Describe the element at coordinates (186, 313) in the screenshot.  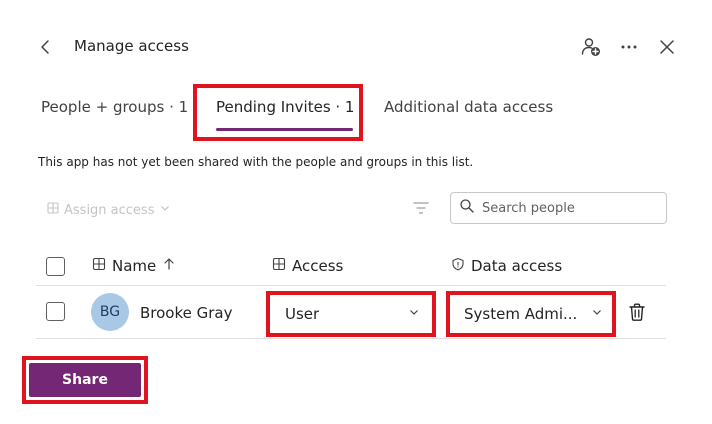
I see `person-name: Brooke Gray` at that location.